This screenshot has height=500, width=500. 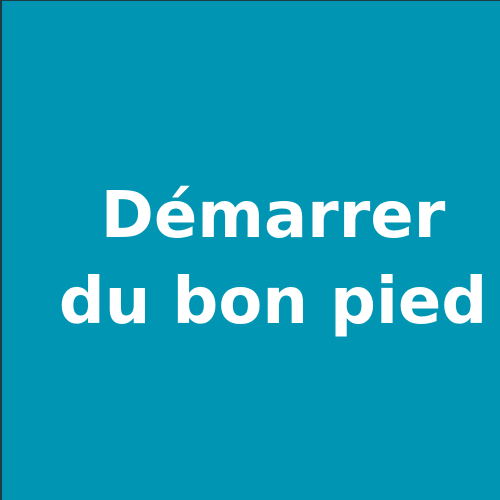 What do you see at coordinates (273, 301) in the screenshot?
I see `headline-line-2: du bon pied` at bounding box center [273, 301].